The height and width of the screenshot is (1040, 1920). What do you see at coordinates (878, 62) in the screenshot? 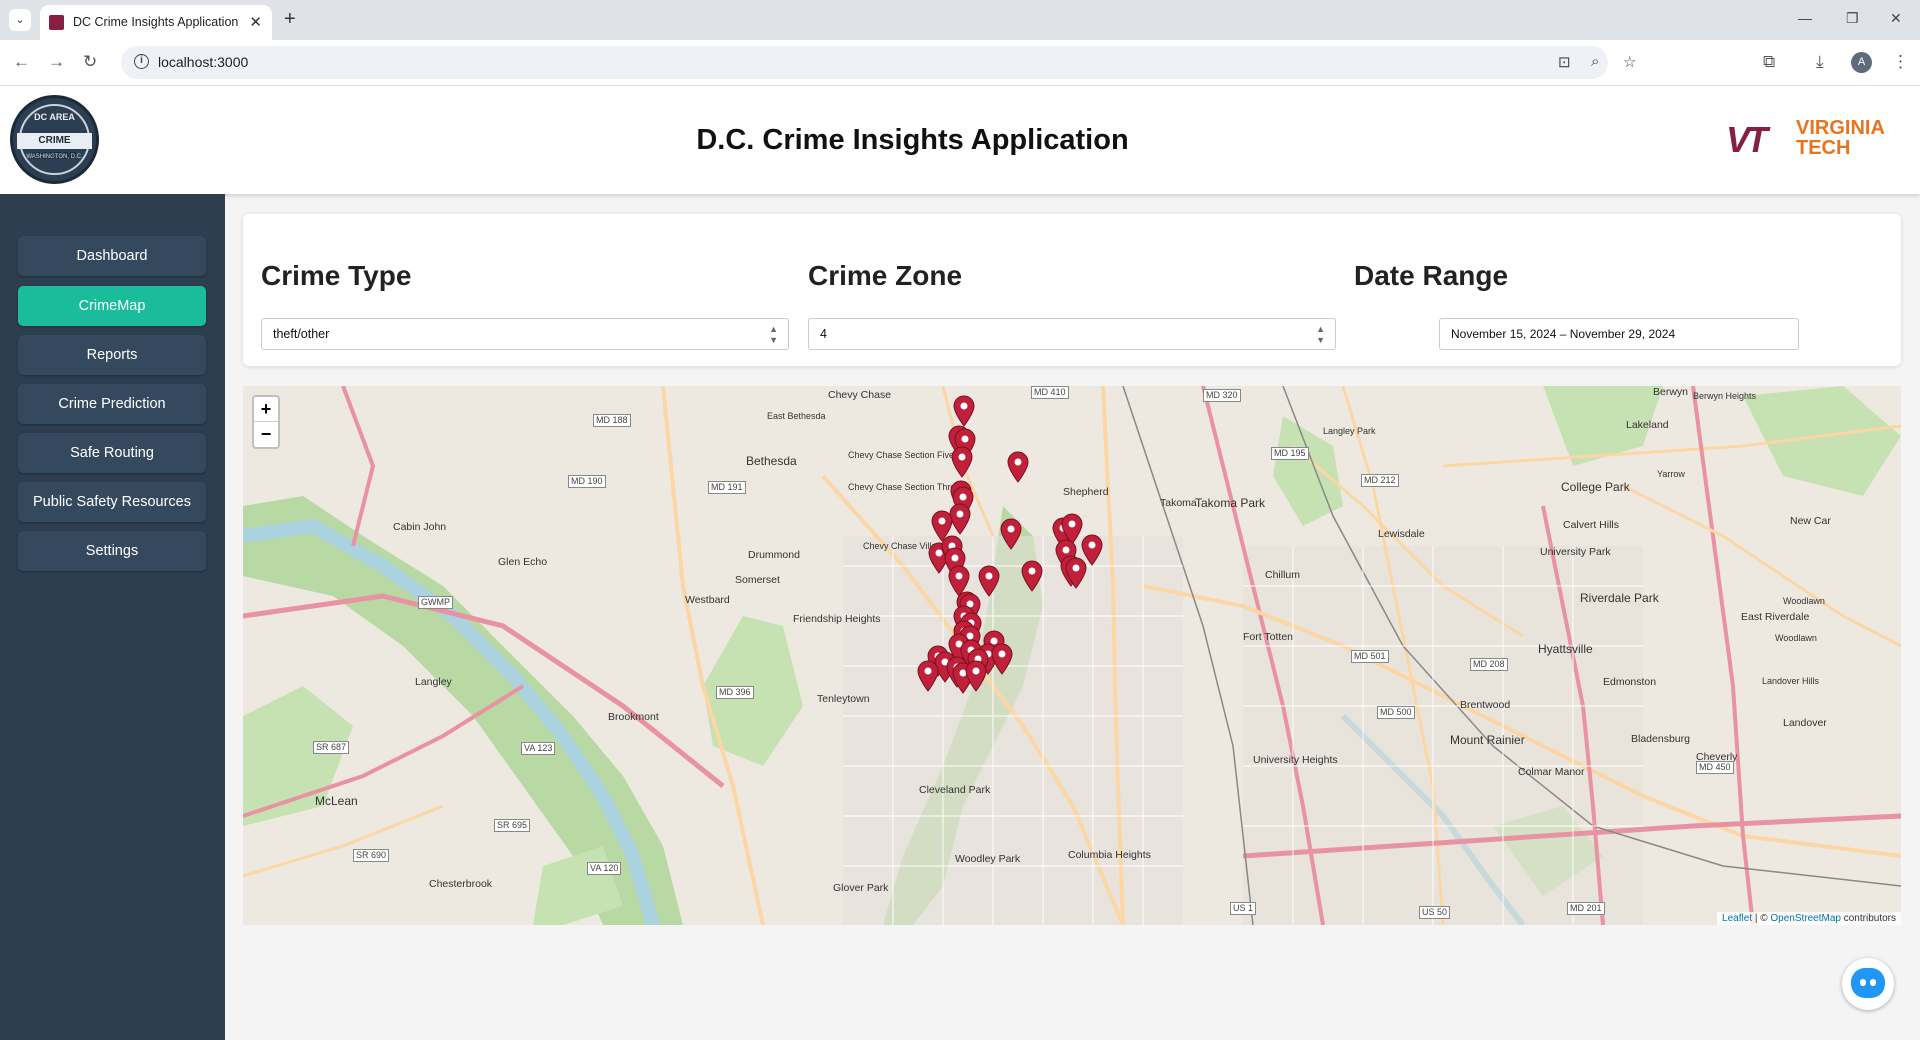
I see `address-bar: i localhost:3000 ⊡ ⌕ ☆` at bounding box center [878, 62].